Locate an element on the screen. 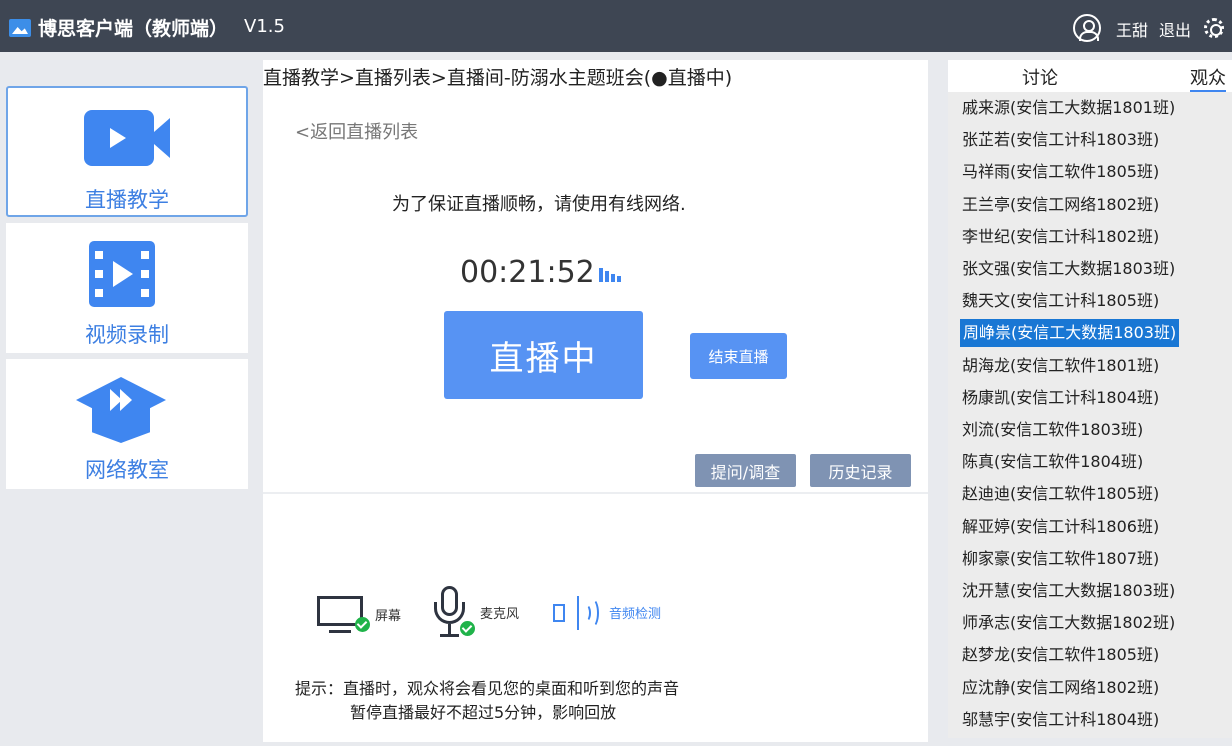  sidebar-item-network-classroom: 网络教室 is located at coordinates (127, 424).